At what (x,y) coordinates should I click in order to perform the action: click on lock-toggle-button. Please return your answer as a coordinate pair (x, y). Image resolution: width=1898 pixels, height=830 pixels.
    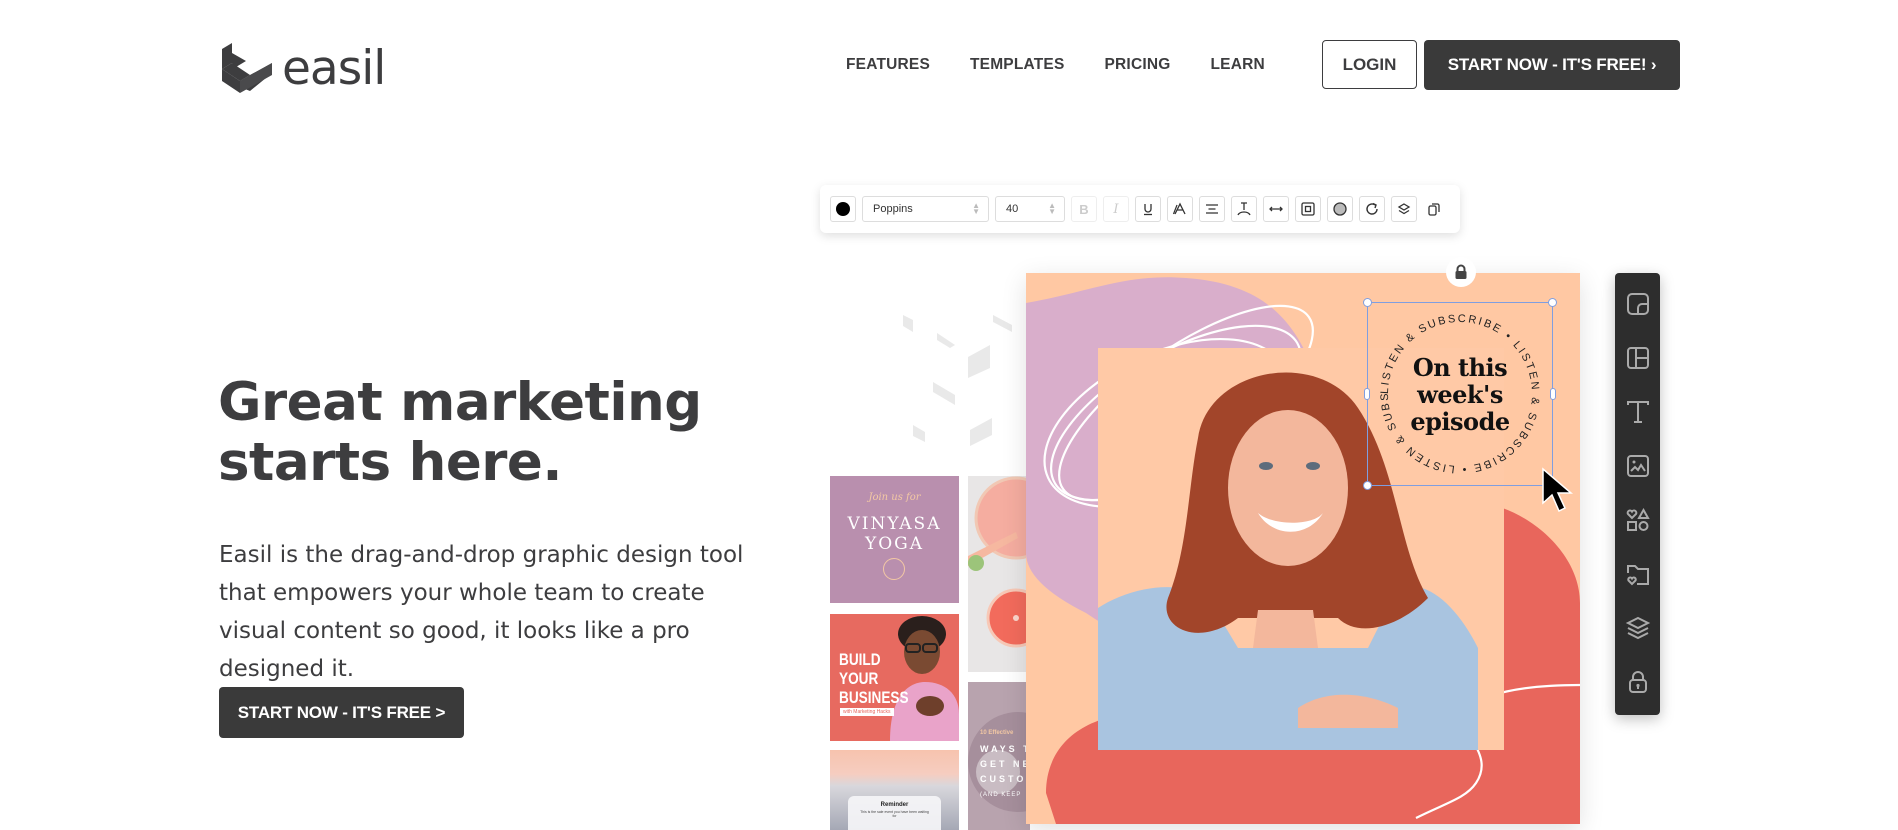
    Looking at the image, I should click on (1461, 272).